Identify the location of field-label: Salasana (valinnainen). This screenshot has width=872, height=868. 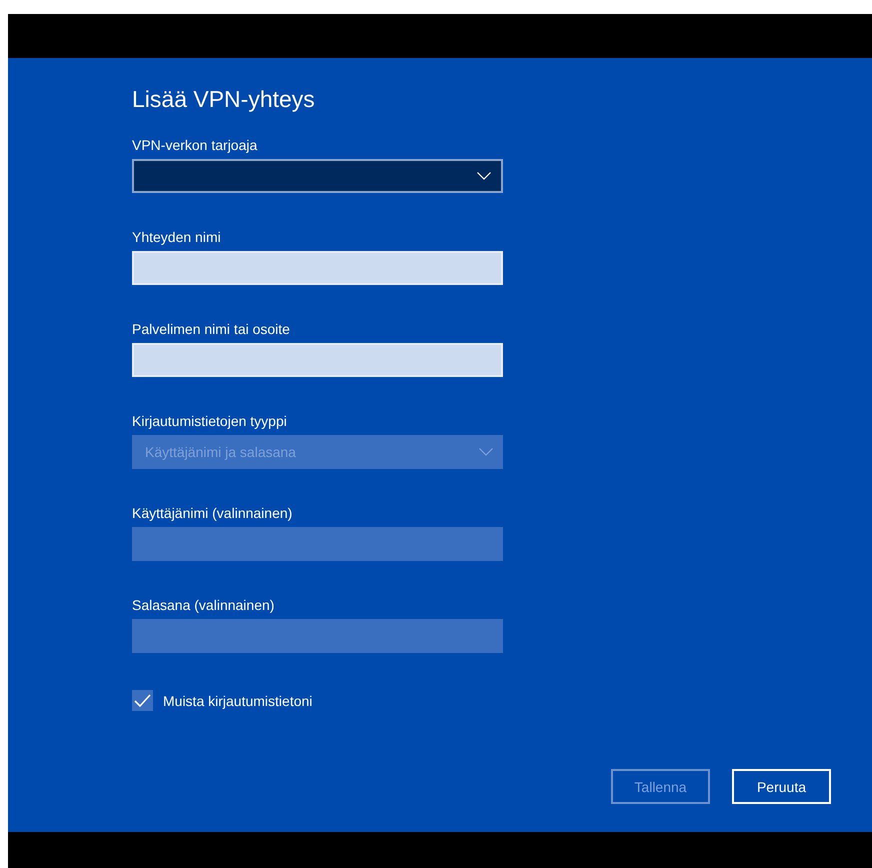
(204, 605).